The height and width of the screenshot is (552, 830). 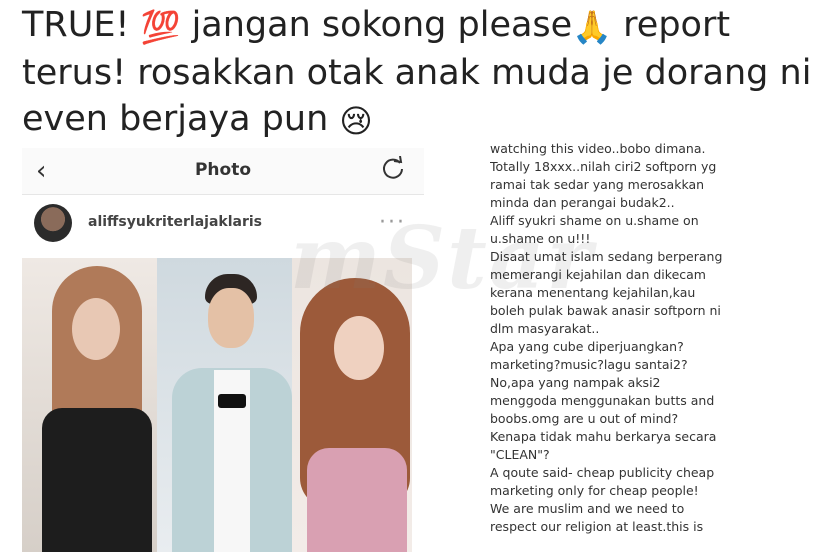 What do you see at coordinates (587, 346) in the screenshot?
I see `comment-line: Apa yang cube diperjuangkan?` at bounding box center [587, 346].